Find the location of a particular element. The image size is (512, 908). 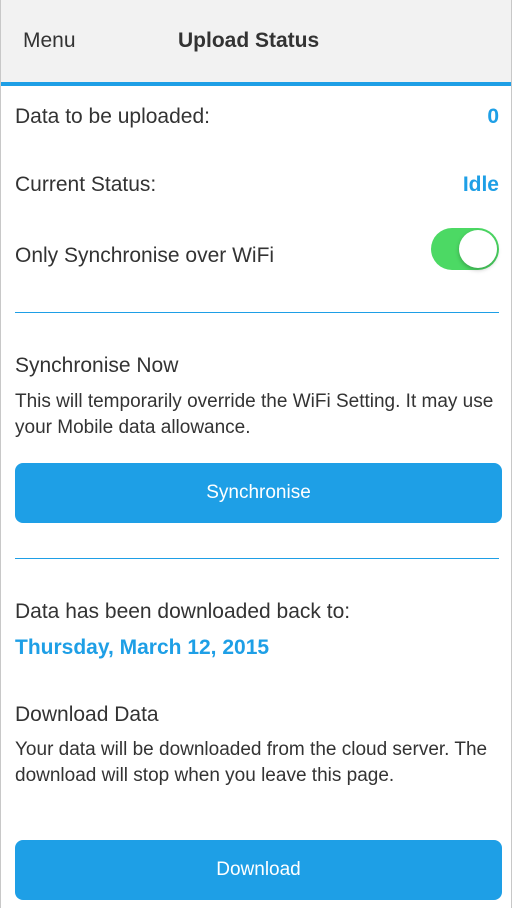

navigation-bar: Menu Upload Status is located at coordinates (256, 43).